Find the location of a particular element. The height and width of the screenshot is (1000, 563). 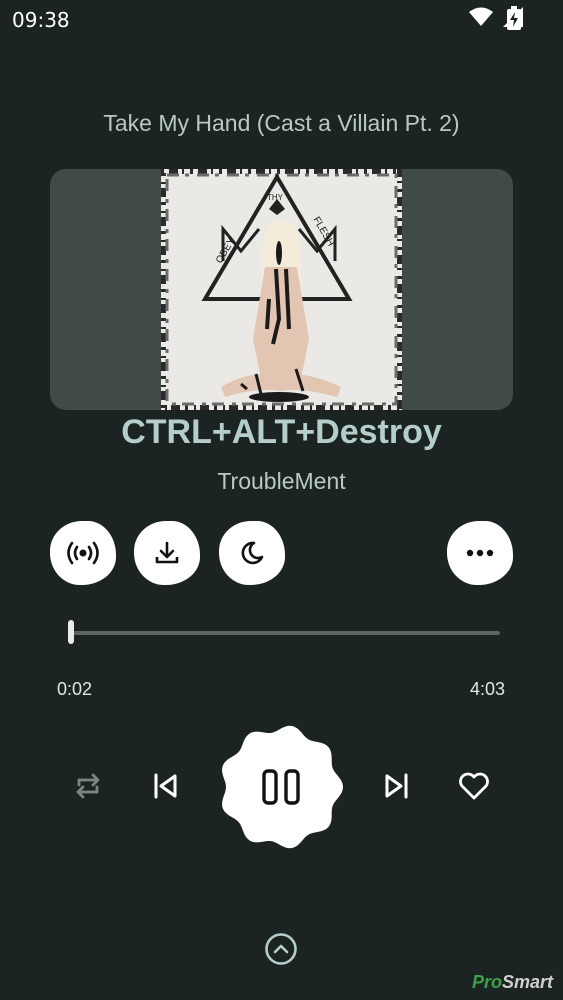

download-button is located at coordinates (167, 553).